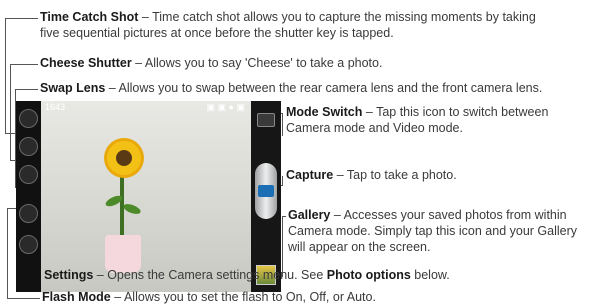 This screenshot has height=306, width=614. Describe the element at coordinates (448, 215) in the screenshot. I see `callout-desc: – Accesses your saved photos from within` at that location.